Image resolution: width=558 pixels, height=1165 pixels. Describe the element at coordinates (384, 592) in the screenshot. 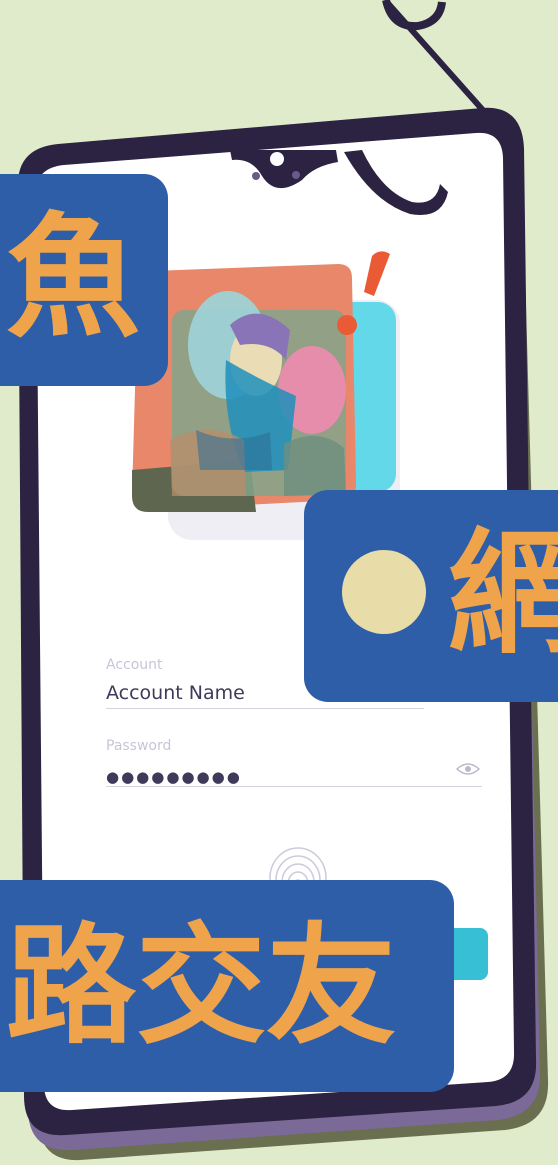

I see `record-dot-icon` at that location.